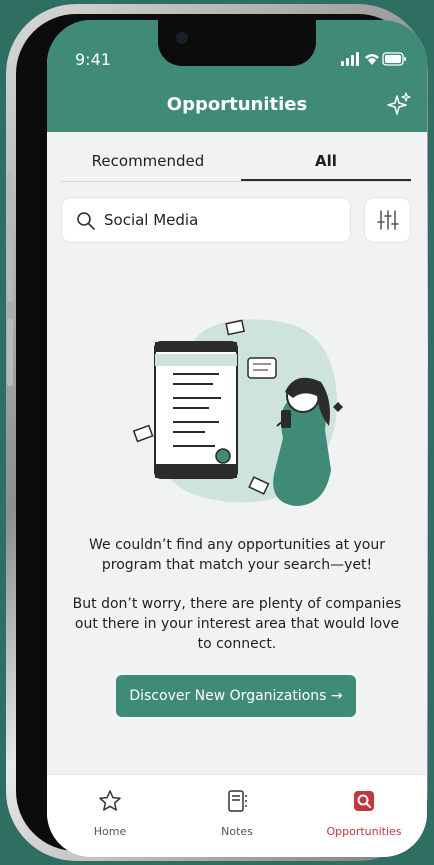 Image resolution: width=434 pixels, height=865 pixels. I want to click on bottom-navigation: Home Notes Opportunities, so click(237, 815).